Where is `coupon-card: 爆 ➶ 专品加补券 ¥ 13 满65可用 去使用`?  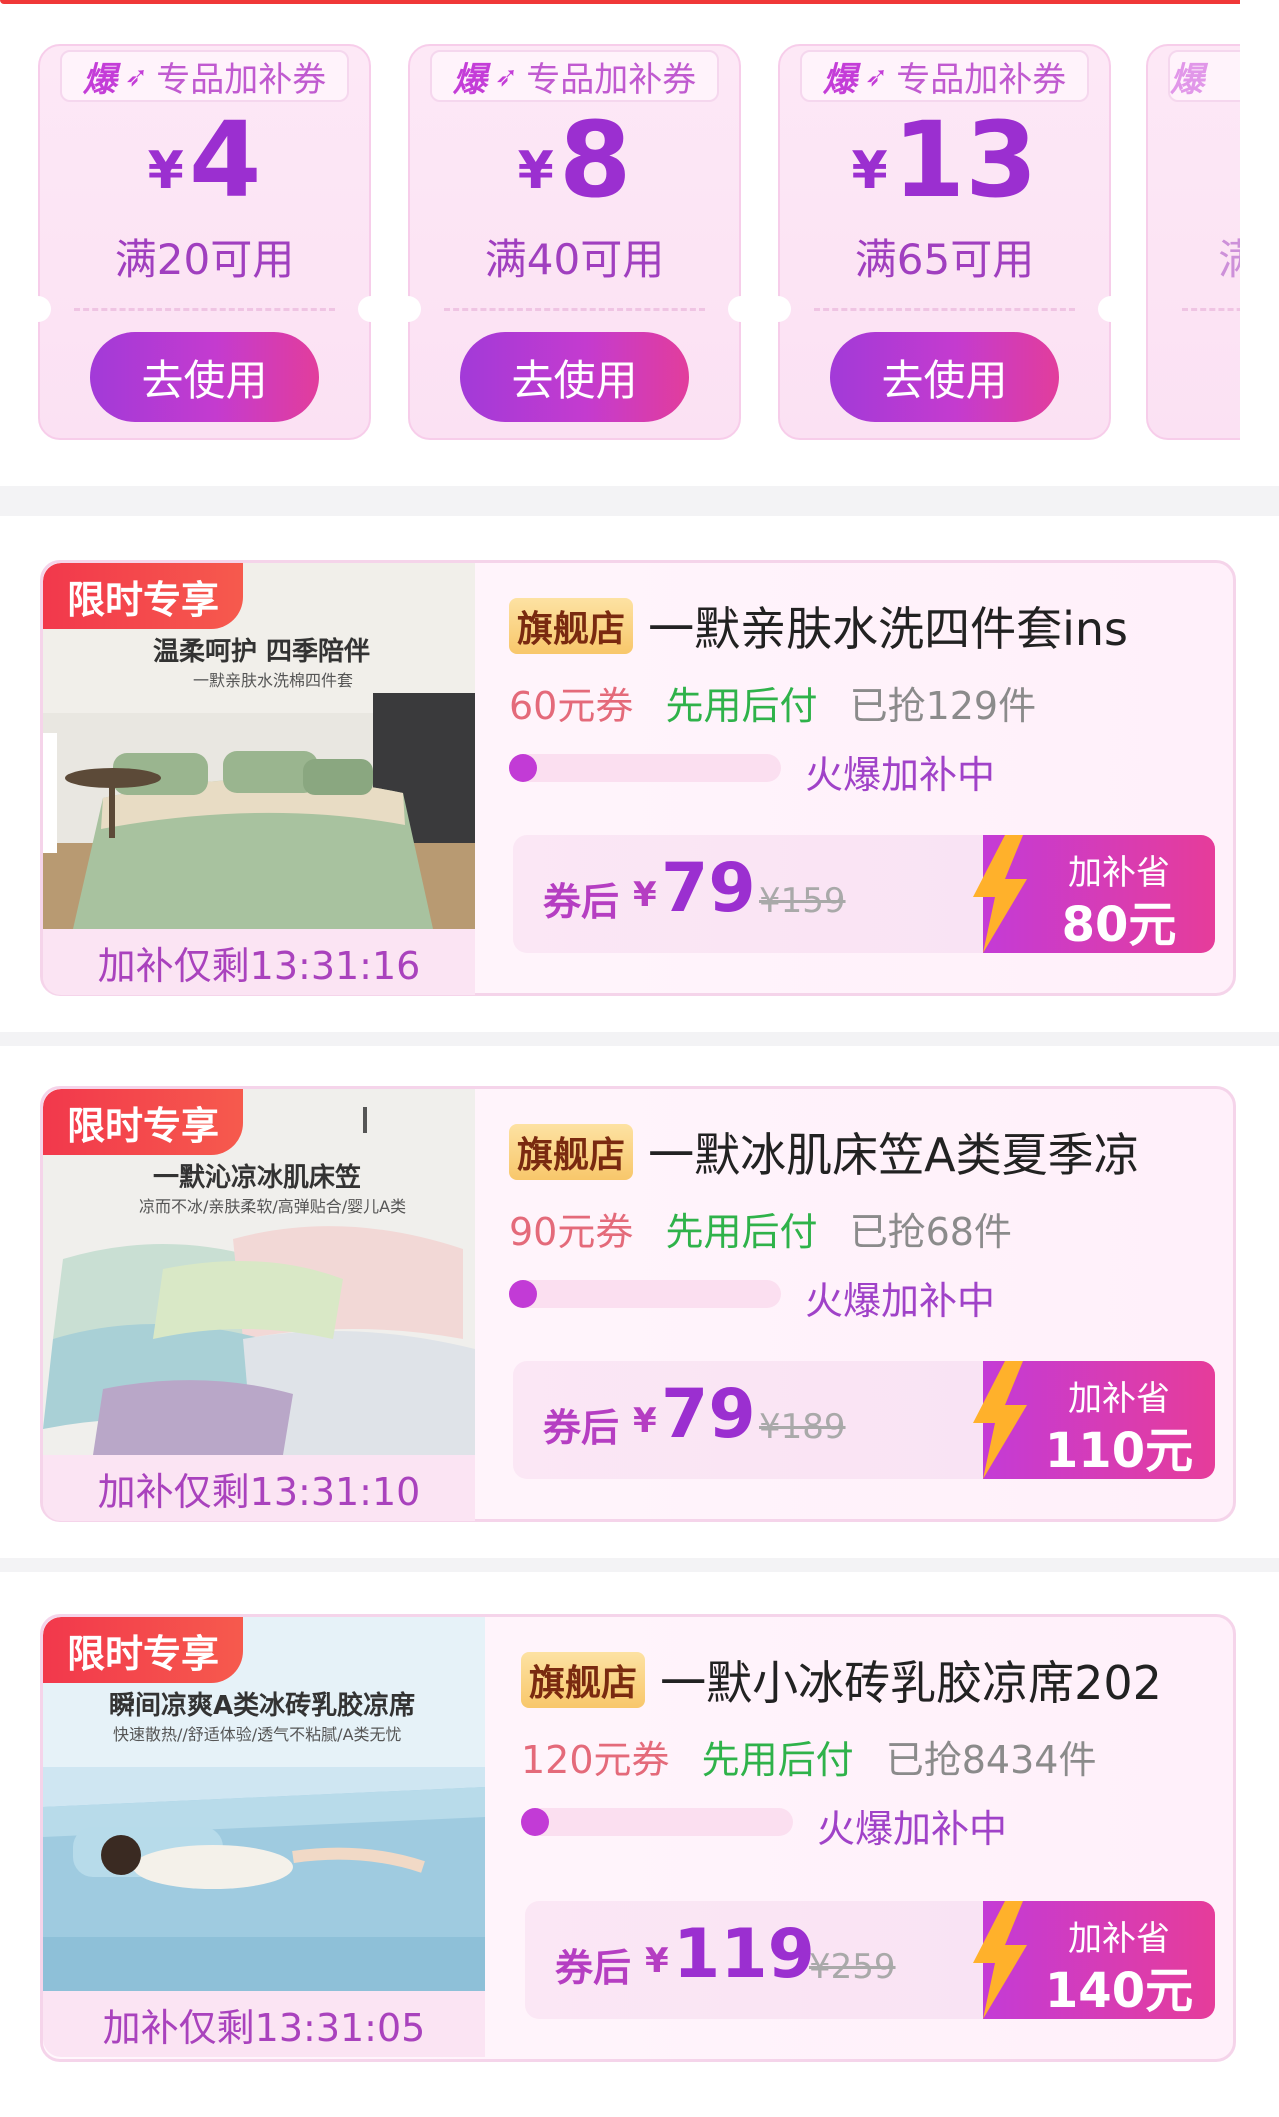 coupon-card: 爆 ➶ 专品加补券 ¥ 13 满65可用 去使用 is located at coordinates (944, 242).